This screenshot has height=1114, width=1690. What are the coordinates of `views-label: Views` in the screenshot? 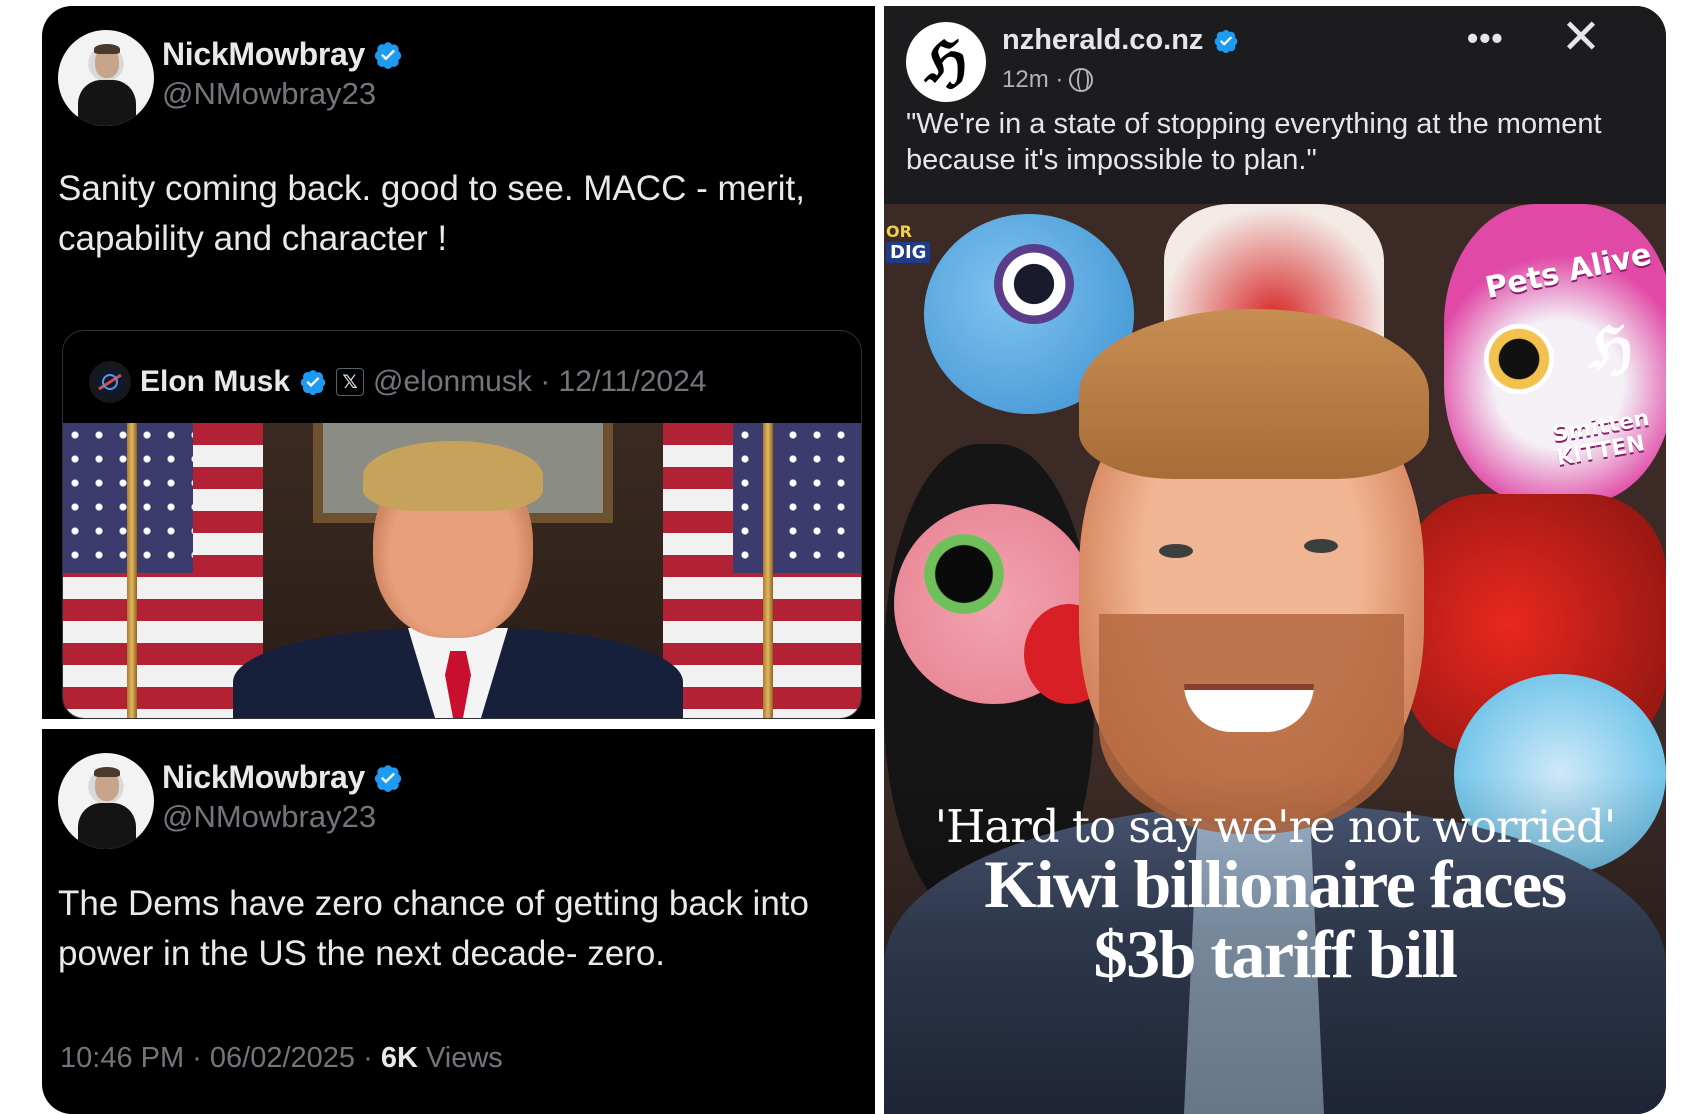 It's located at (460, 1058).